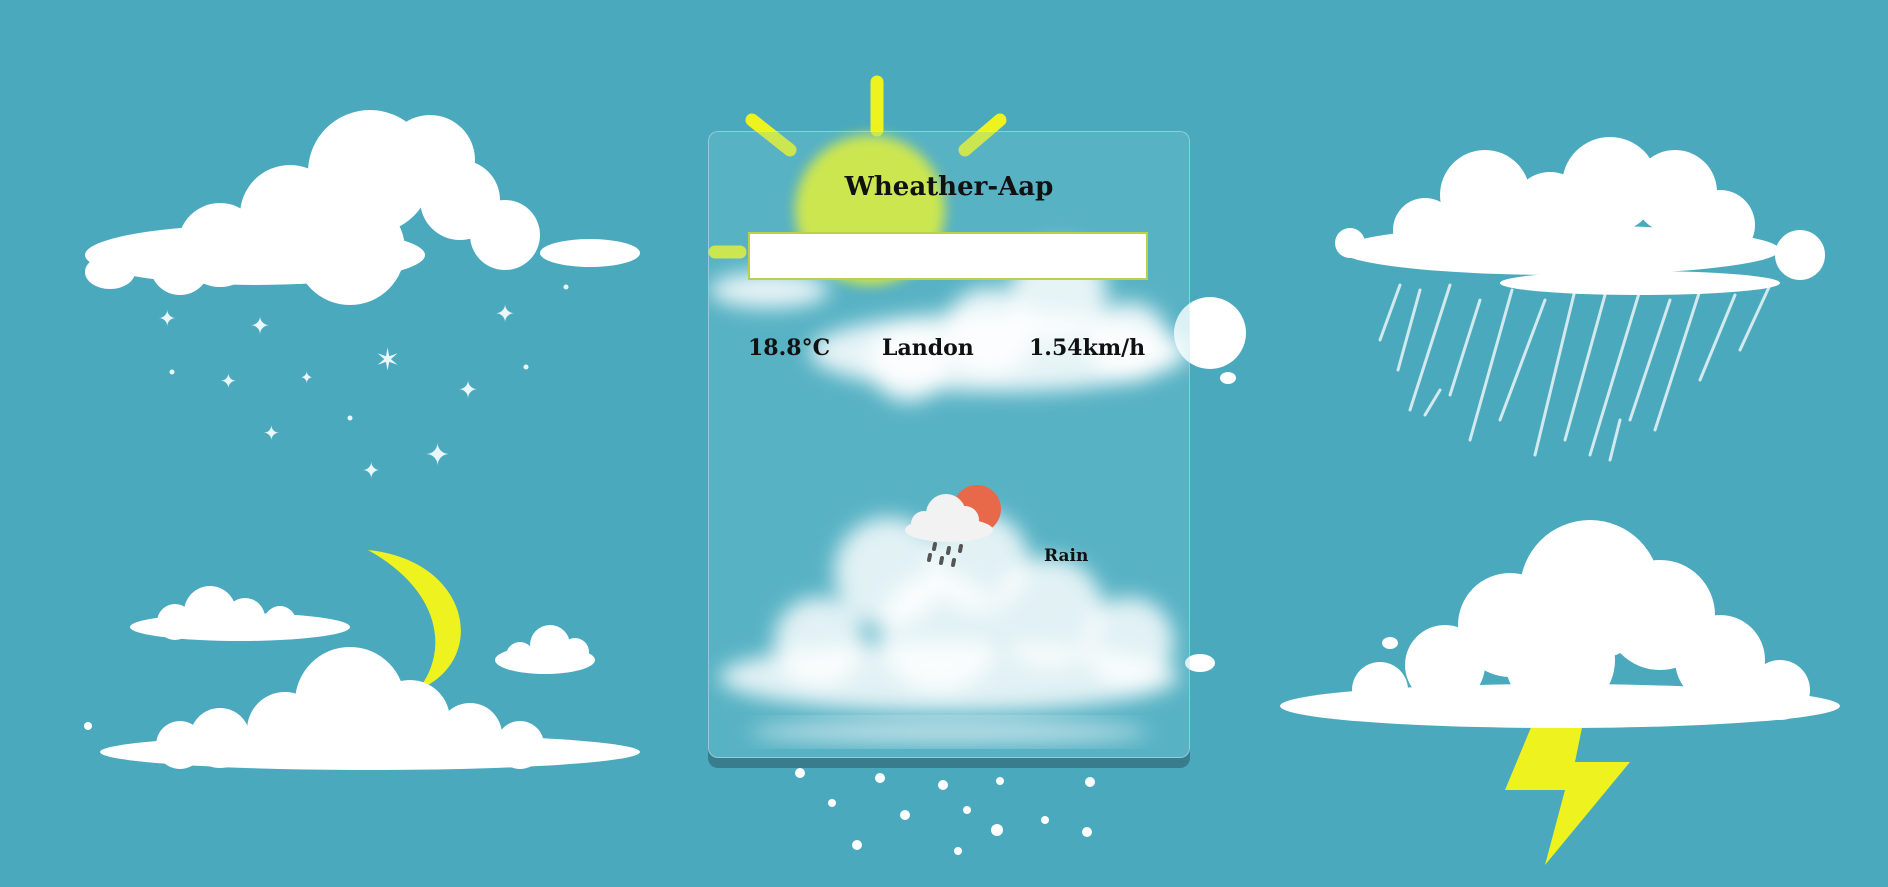  I want to click on app-title: Wheather-Aap, so click(949, 187).